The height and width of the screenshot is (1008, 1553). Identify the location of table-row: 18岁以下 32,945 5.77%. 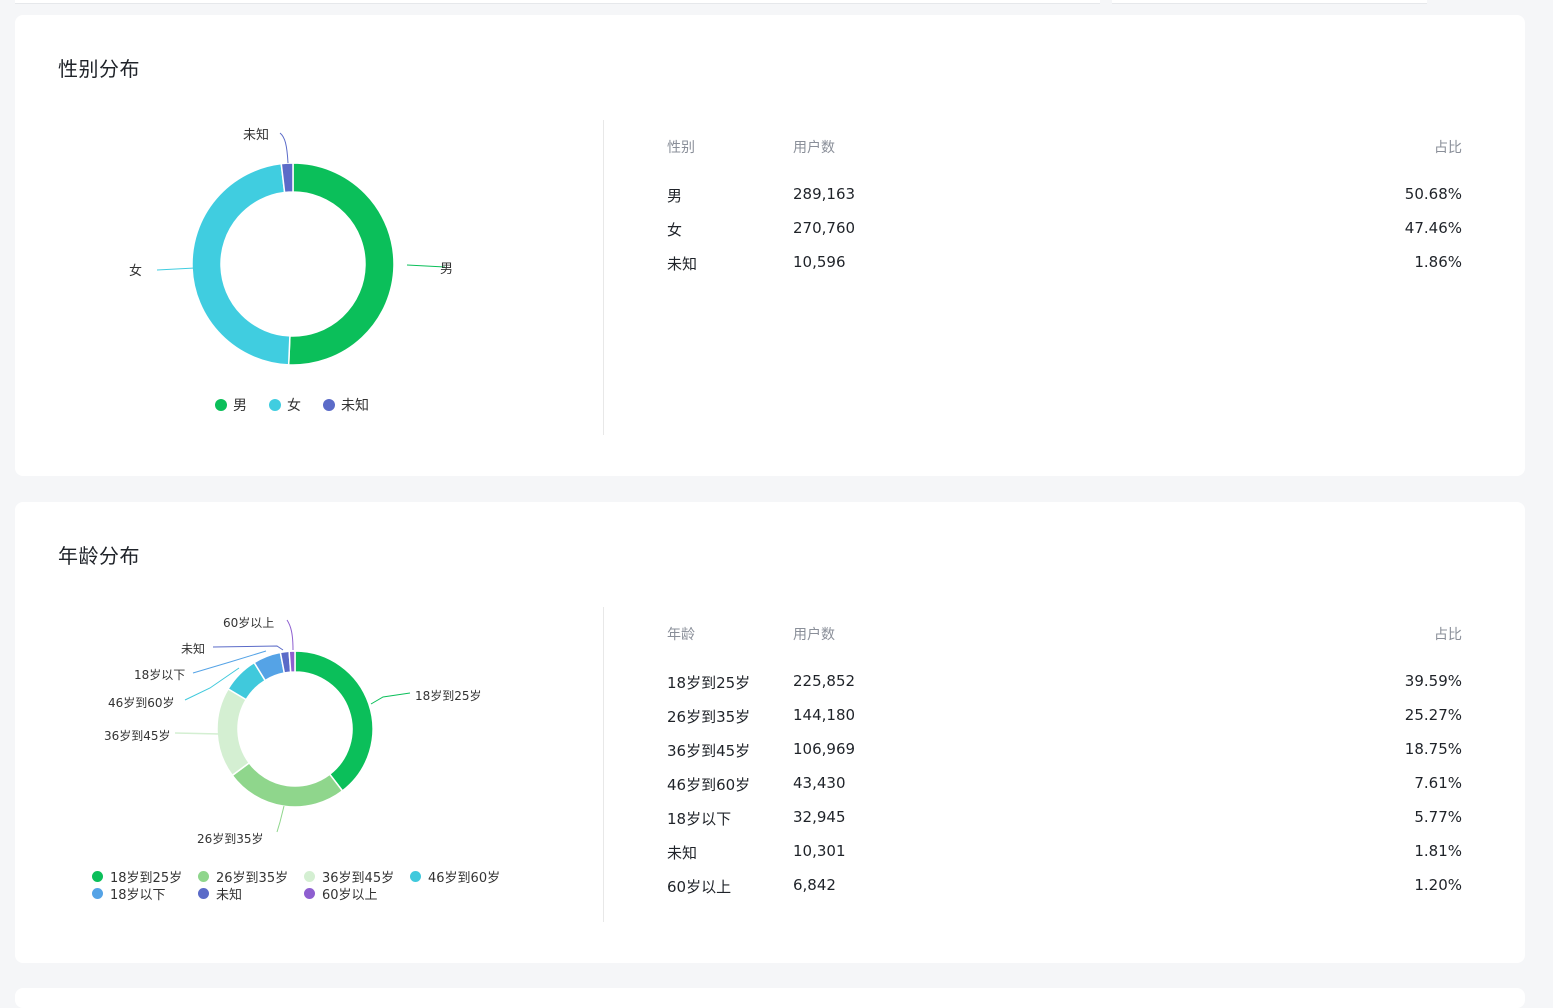
(1064, 825).